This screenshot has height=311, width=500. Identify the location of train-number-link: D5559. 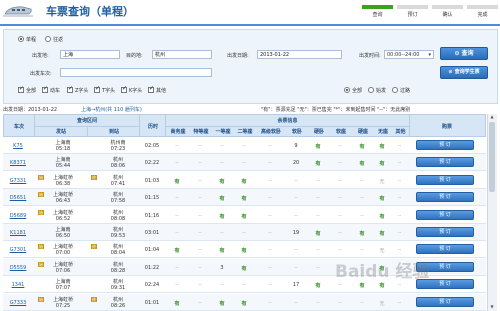
(18, 268).